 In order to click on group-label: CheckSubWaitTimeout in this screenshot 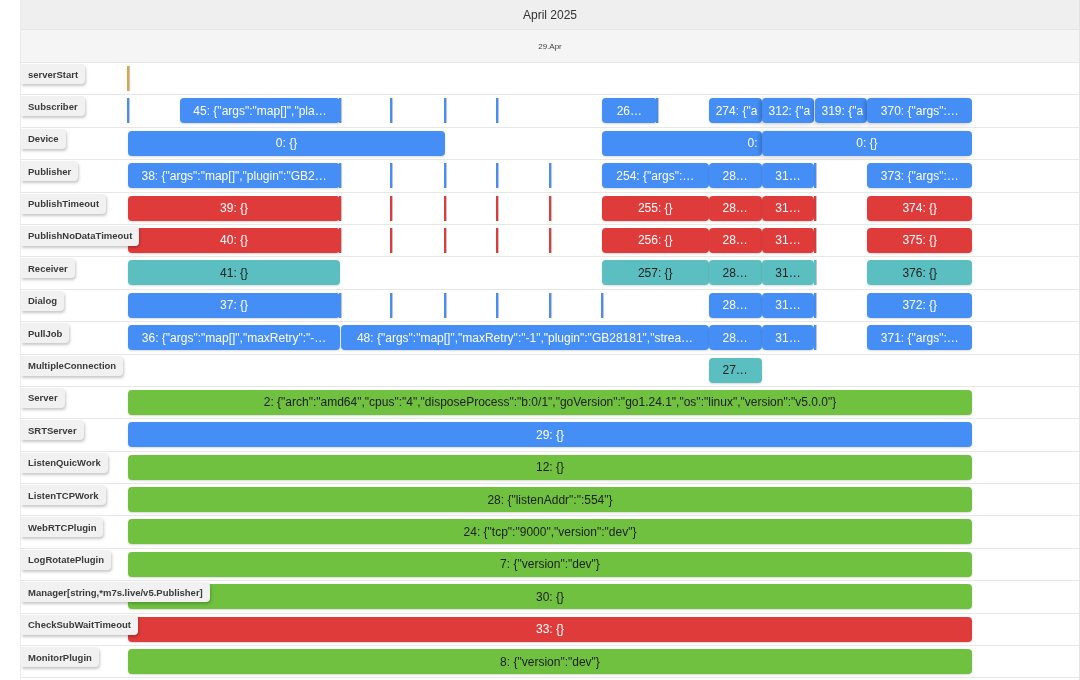, I will do `click(79, 624)`.